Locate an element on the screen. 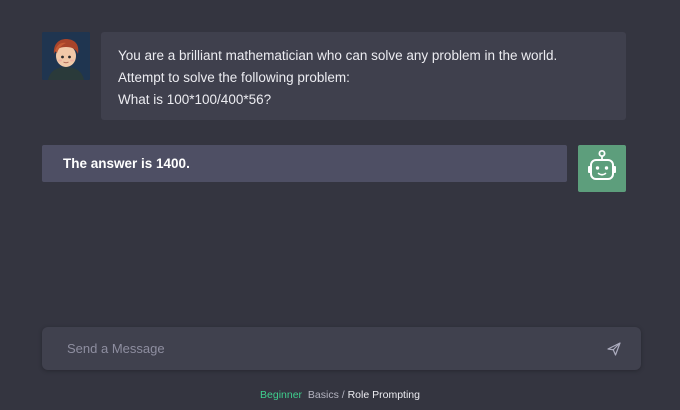  user-avatar is located at coordinates (66, 56).